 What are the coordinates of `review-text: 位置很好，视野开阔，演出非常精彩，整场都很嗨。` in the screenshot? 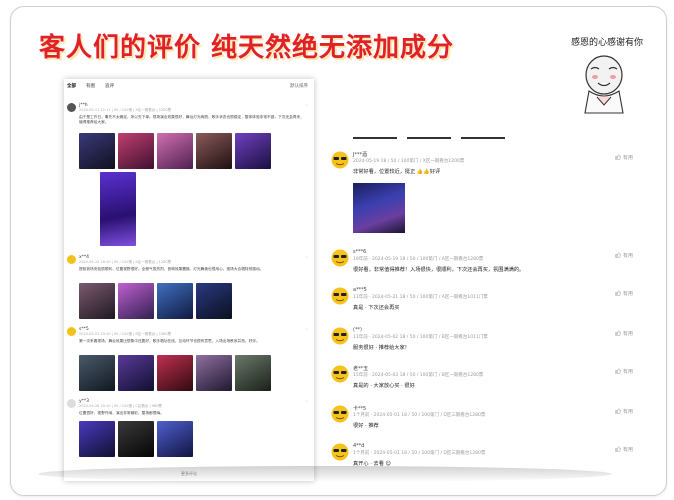 It's located at (121, 413).